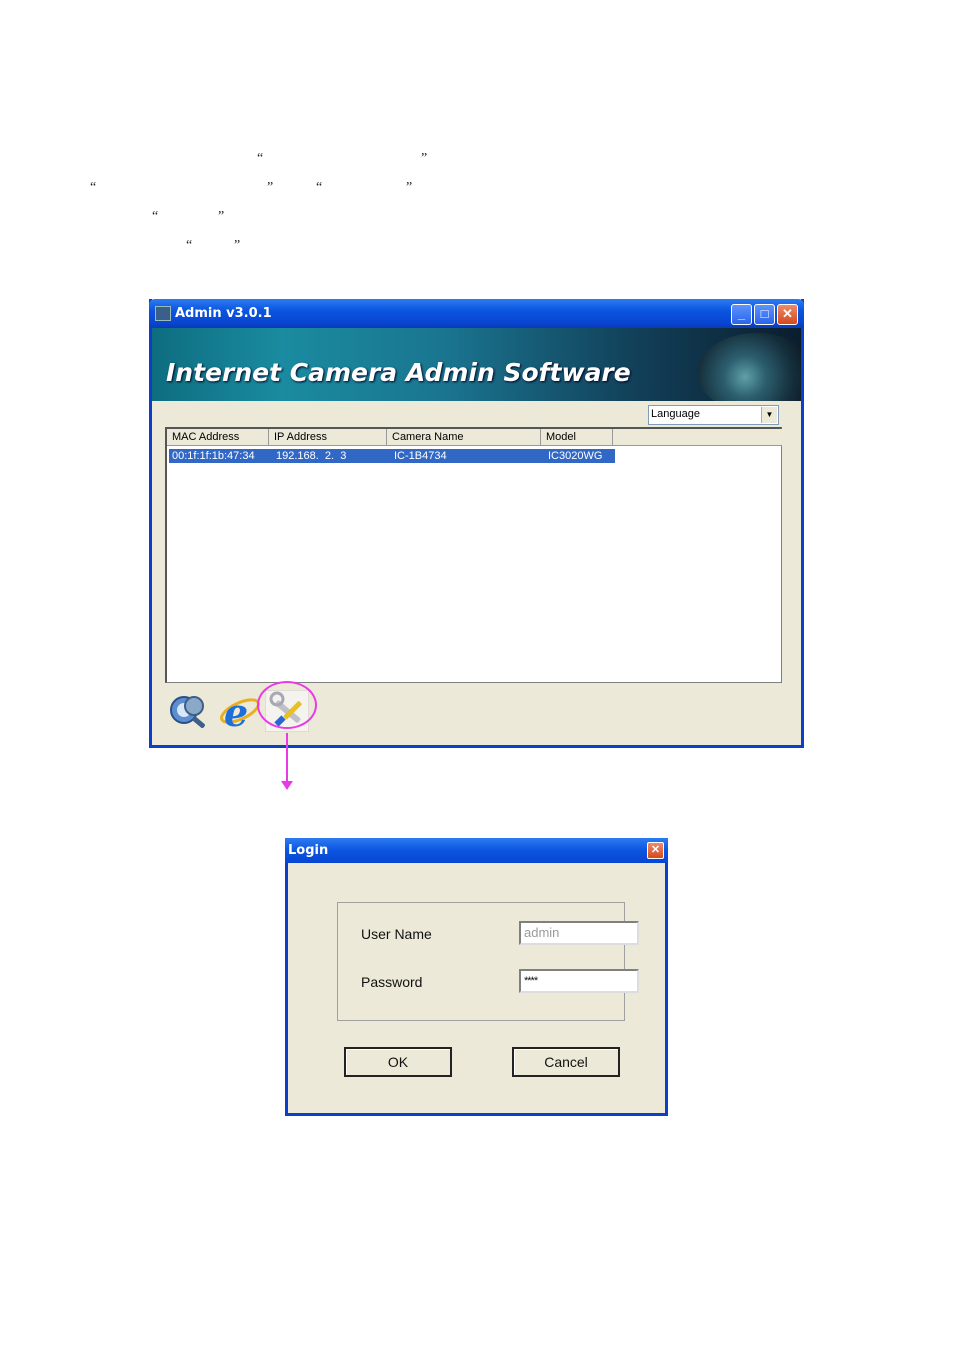  Describe the element at coordinates (392, 982) in the screenshot. I see `password-label: Password` at that location.